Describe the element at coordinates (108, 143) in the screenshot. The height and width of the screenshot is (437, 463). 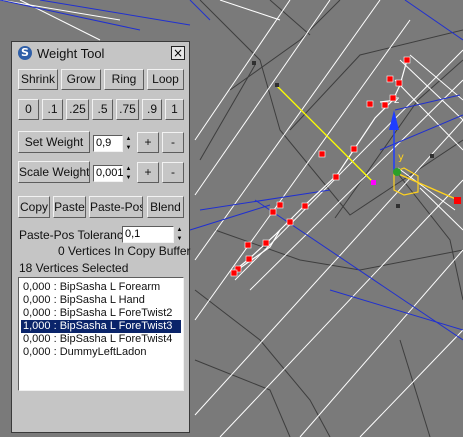
I see `set-weight-input: 0,9` at that location.